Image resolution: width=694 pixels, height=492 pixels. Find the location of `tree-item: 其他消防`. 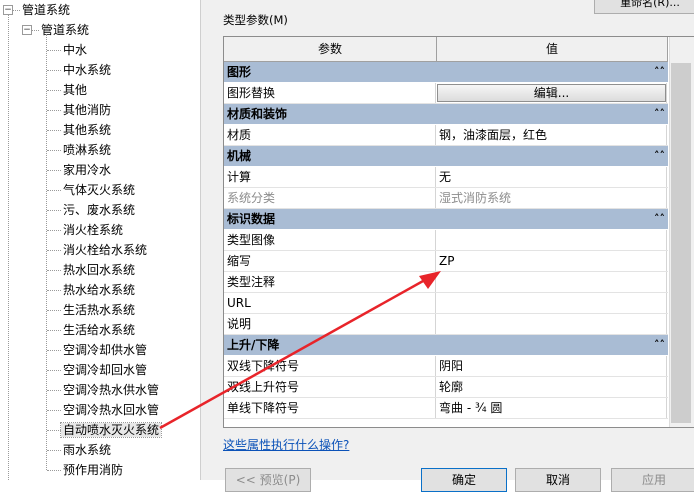

tree-item: 其他消防 is located at coordinates (87, 110).